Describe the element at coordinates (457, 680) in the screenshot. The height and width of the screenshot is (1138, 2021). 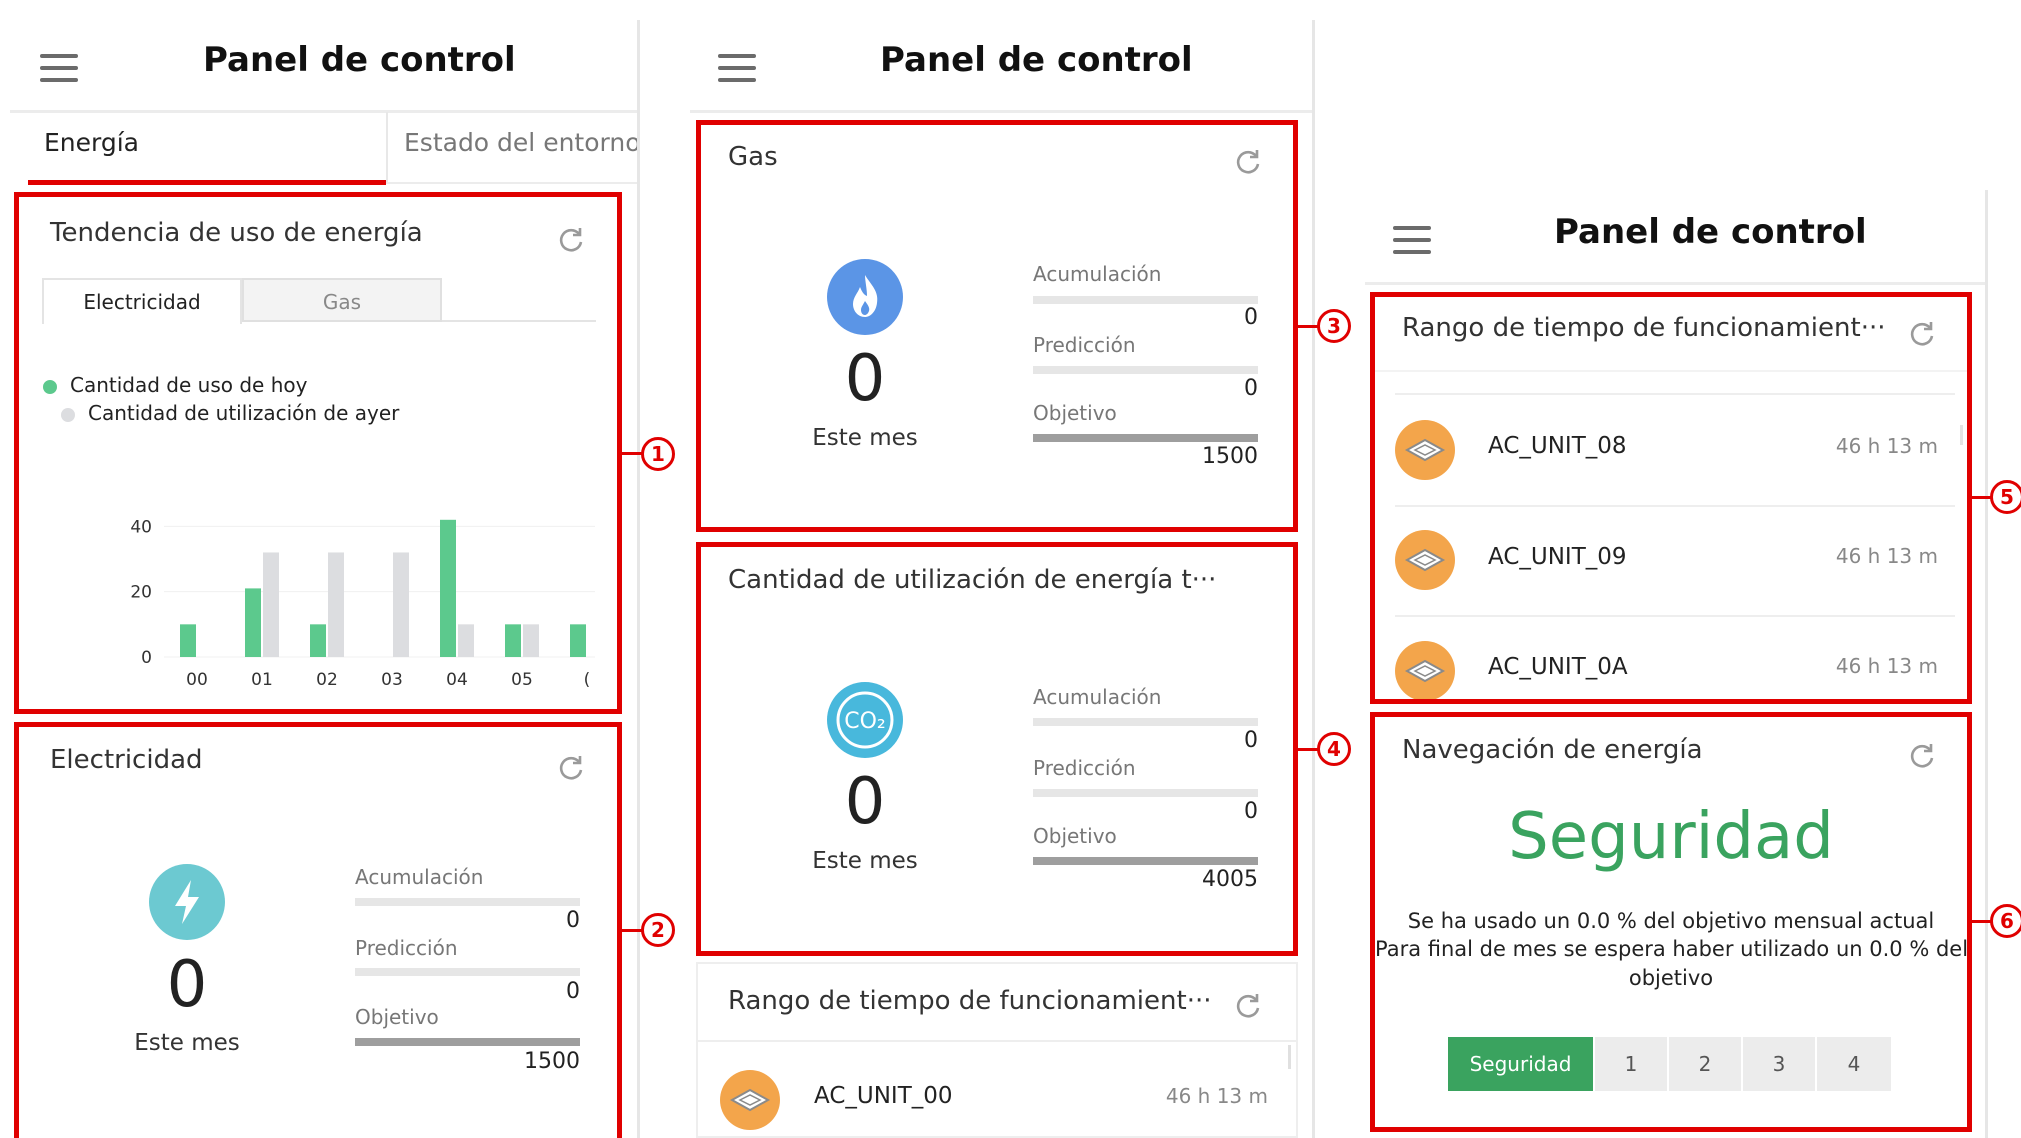
I see `x-tick-label: 04` at that location.